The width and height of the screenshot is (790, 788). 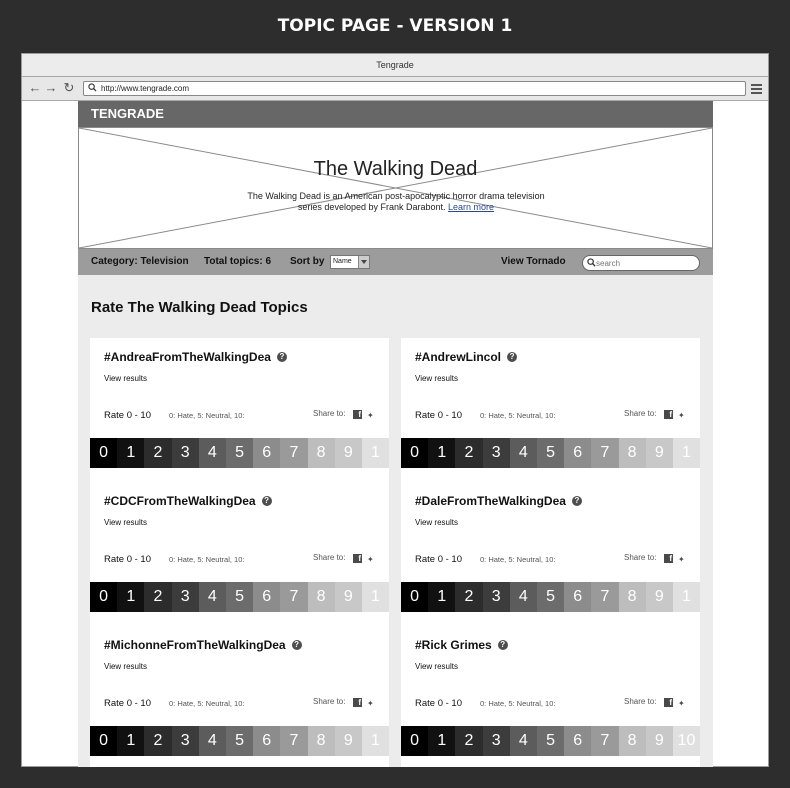 I want to click on rating-button-10: 10, so click(x=686, y=741).